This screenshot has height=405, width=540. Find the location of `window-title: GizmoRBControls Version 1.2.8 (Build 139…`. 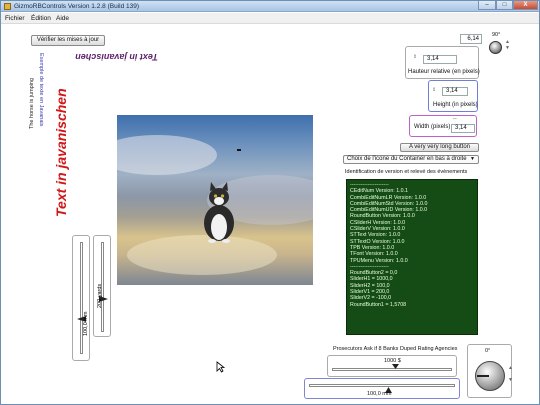

window-title: GizmoRBControls Version 1.2.8 (Build 139… is located at coordinates (77, 6).